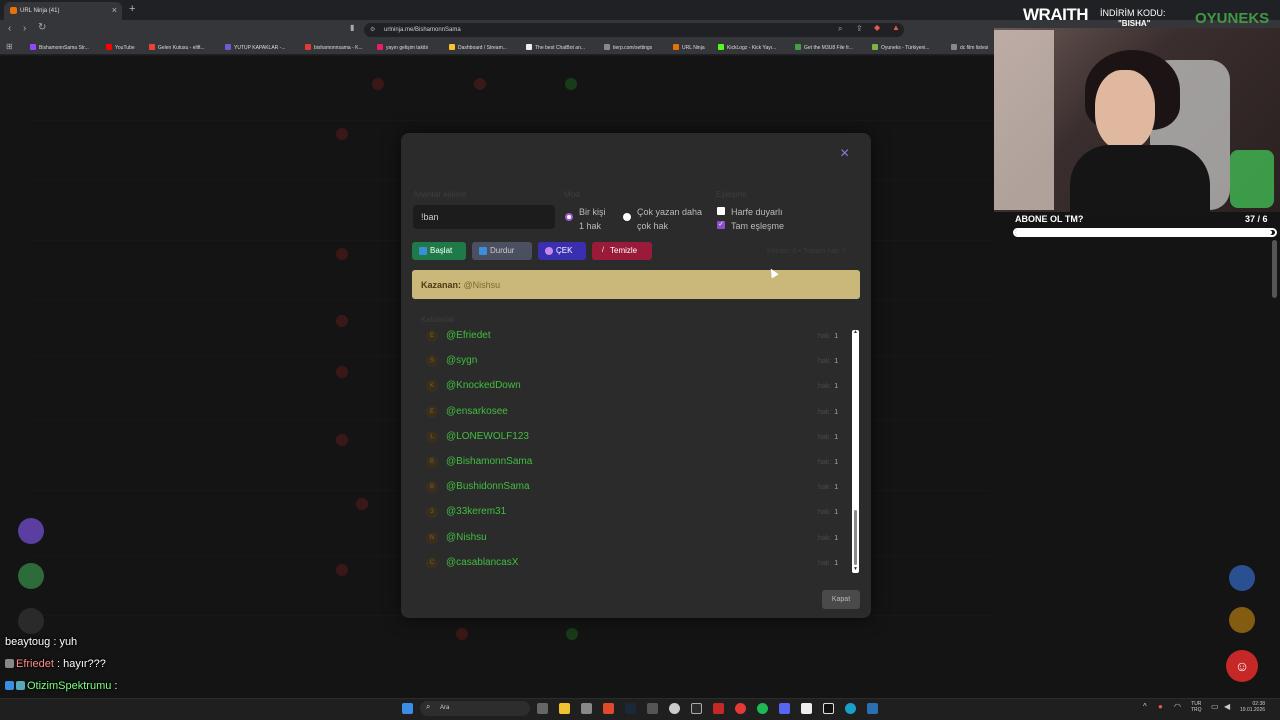 This screenshot has height=720, width=1280. Describe the element at coordinates (1256, 219) in the screenshot. I see `sub-goal-count: 37 / 6` at that location.